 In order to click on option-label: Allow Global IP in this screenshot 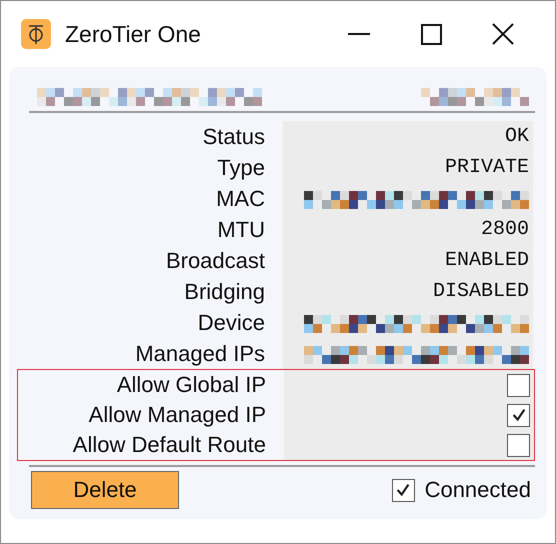, I will do `click(191, 385)`.